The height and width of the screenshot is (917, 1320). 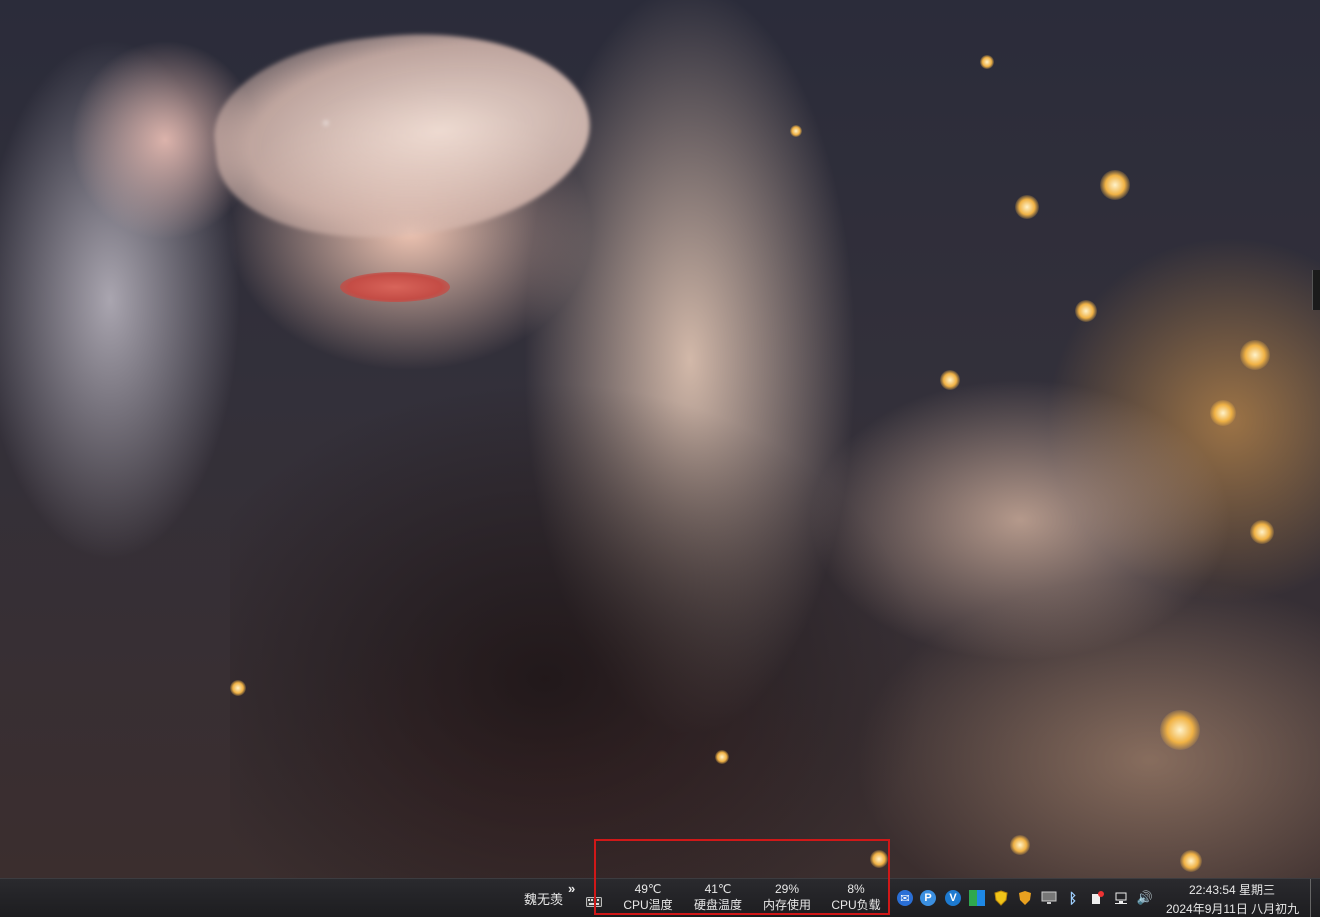 What do you see at coordinates (1145, 898) in the screenshot?
I see `volume-icon: 🔊` at bounding box center [1145, 898].